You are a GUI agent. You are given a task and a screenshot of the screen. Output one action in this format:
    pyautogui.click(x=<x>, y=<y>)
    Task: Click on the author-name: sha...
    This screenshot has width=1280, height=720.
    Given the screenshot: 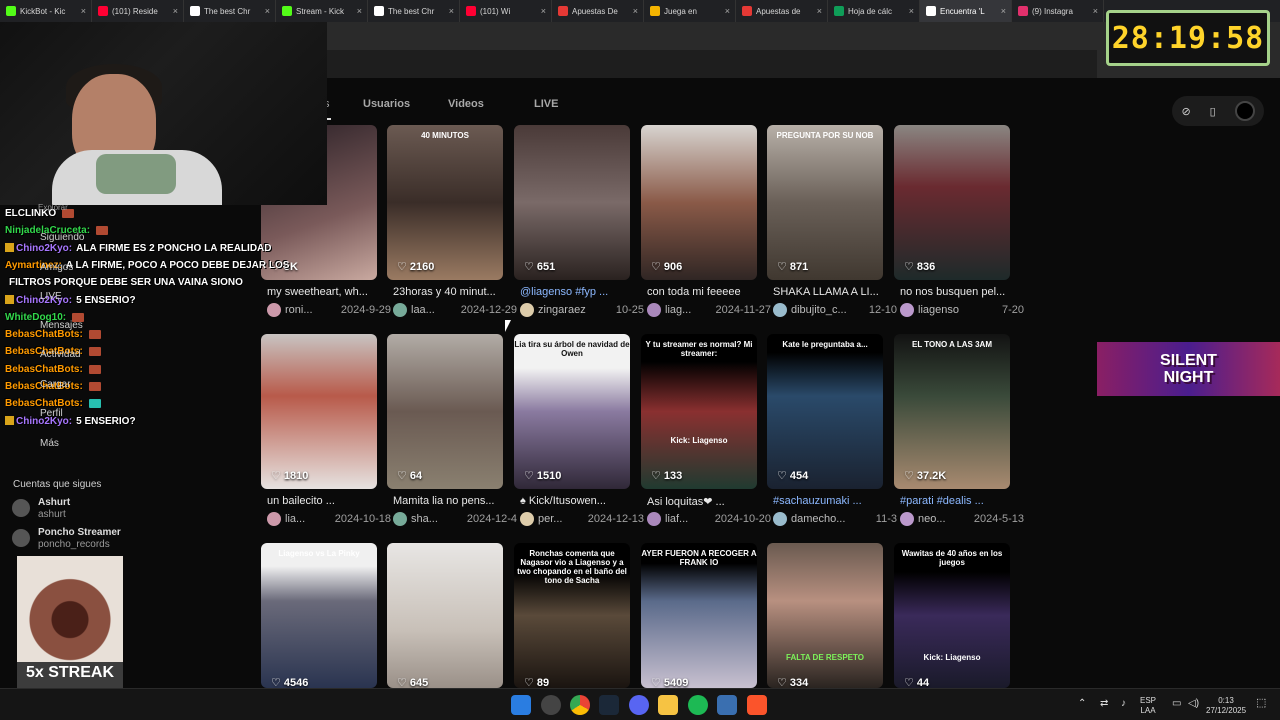 What is the action you would take?
    pyautogui.click(x=424, y=519)
    